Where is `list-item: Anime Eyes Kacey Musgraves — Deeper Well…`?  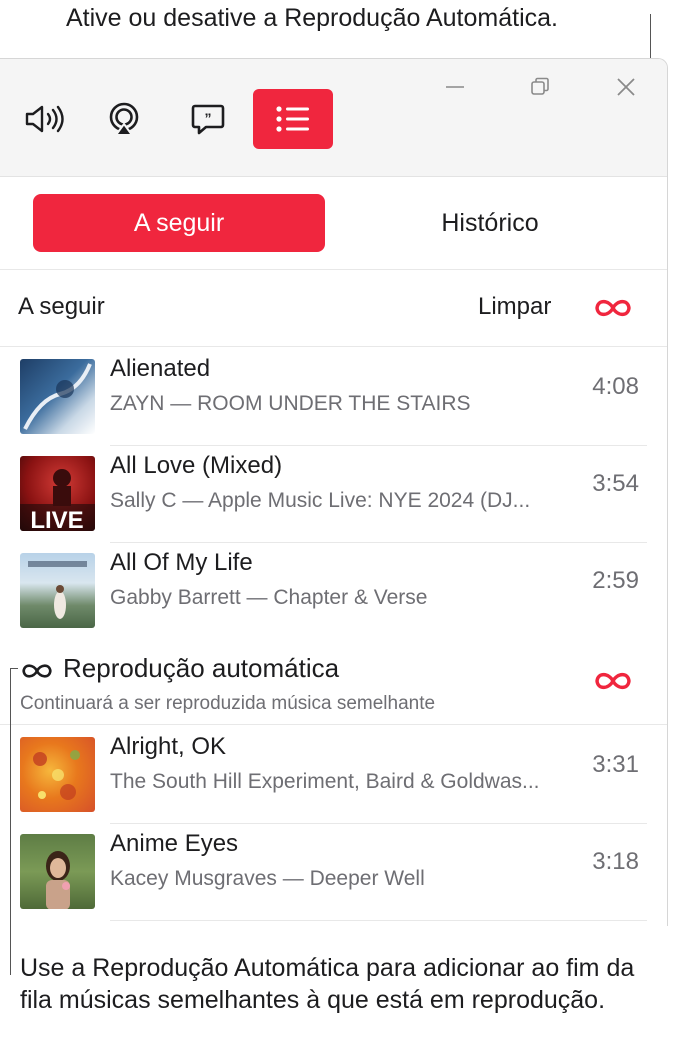 list-item: Anime Eyes Kacey Musgraves — Deeper Well… is located at coordinates (333, 872).